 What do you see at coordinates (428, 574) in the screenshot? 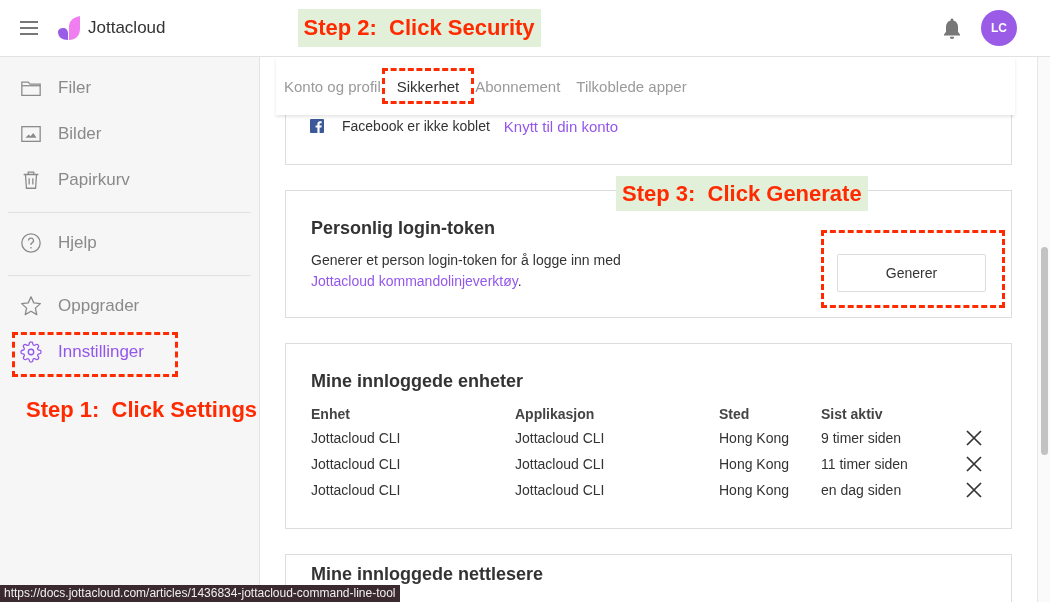
I see `panel-title: Mine innloggede nettlesere` at bounding box center [428, 574].